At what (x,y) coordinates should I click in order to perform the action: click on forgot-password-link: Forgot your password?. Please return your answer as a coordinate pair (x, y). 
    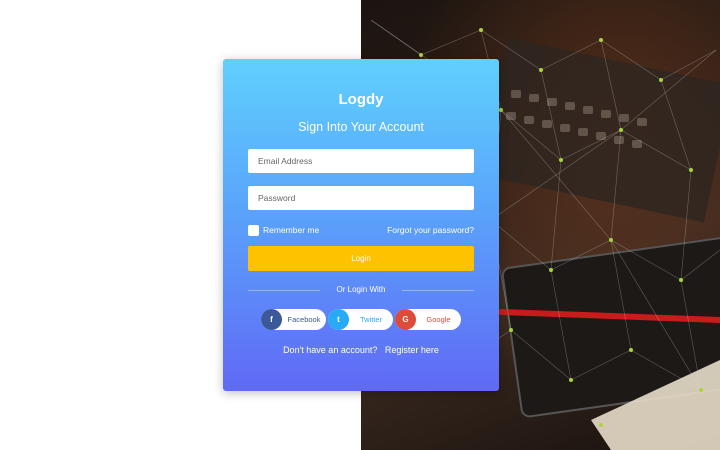
    Looking at the image, I should click on (430, 230).